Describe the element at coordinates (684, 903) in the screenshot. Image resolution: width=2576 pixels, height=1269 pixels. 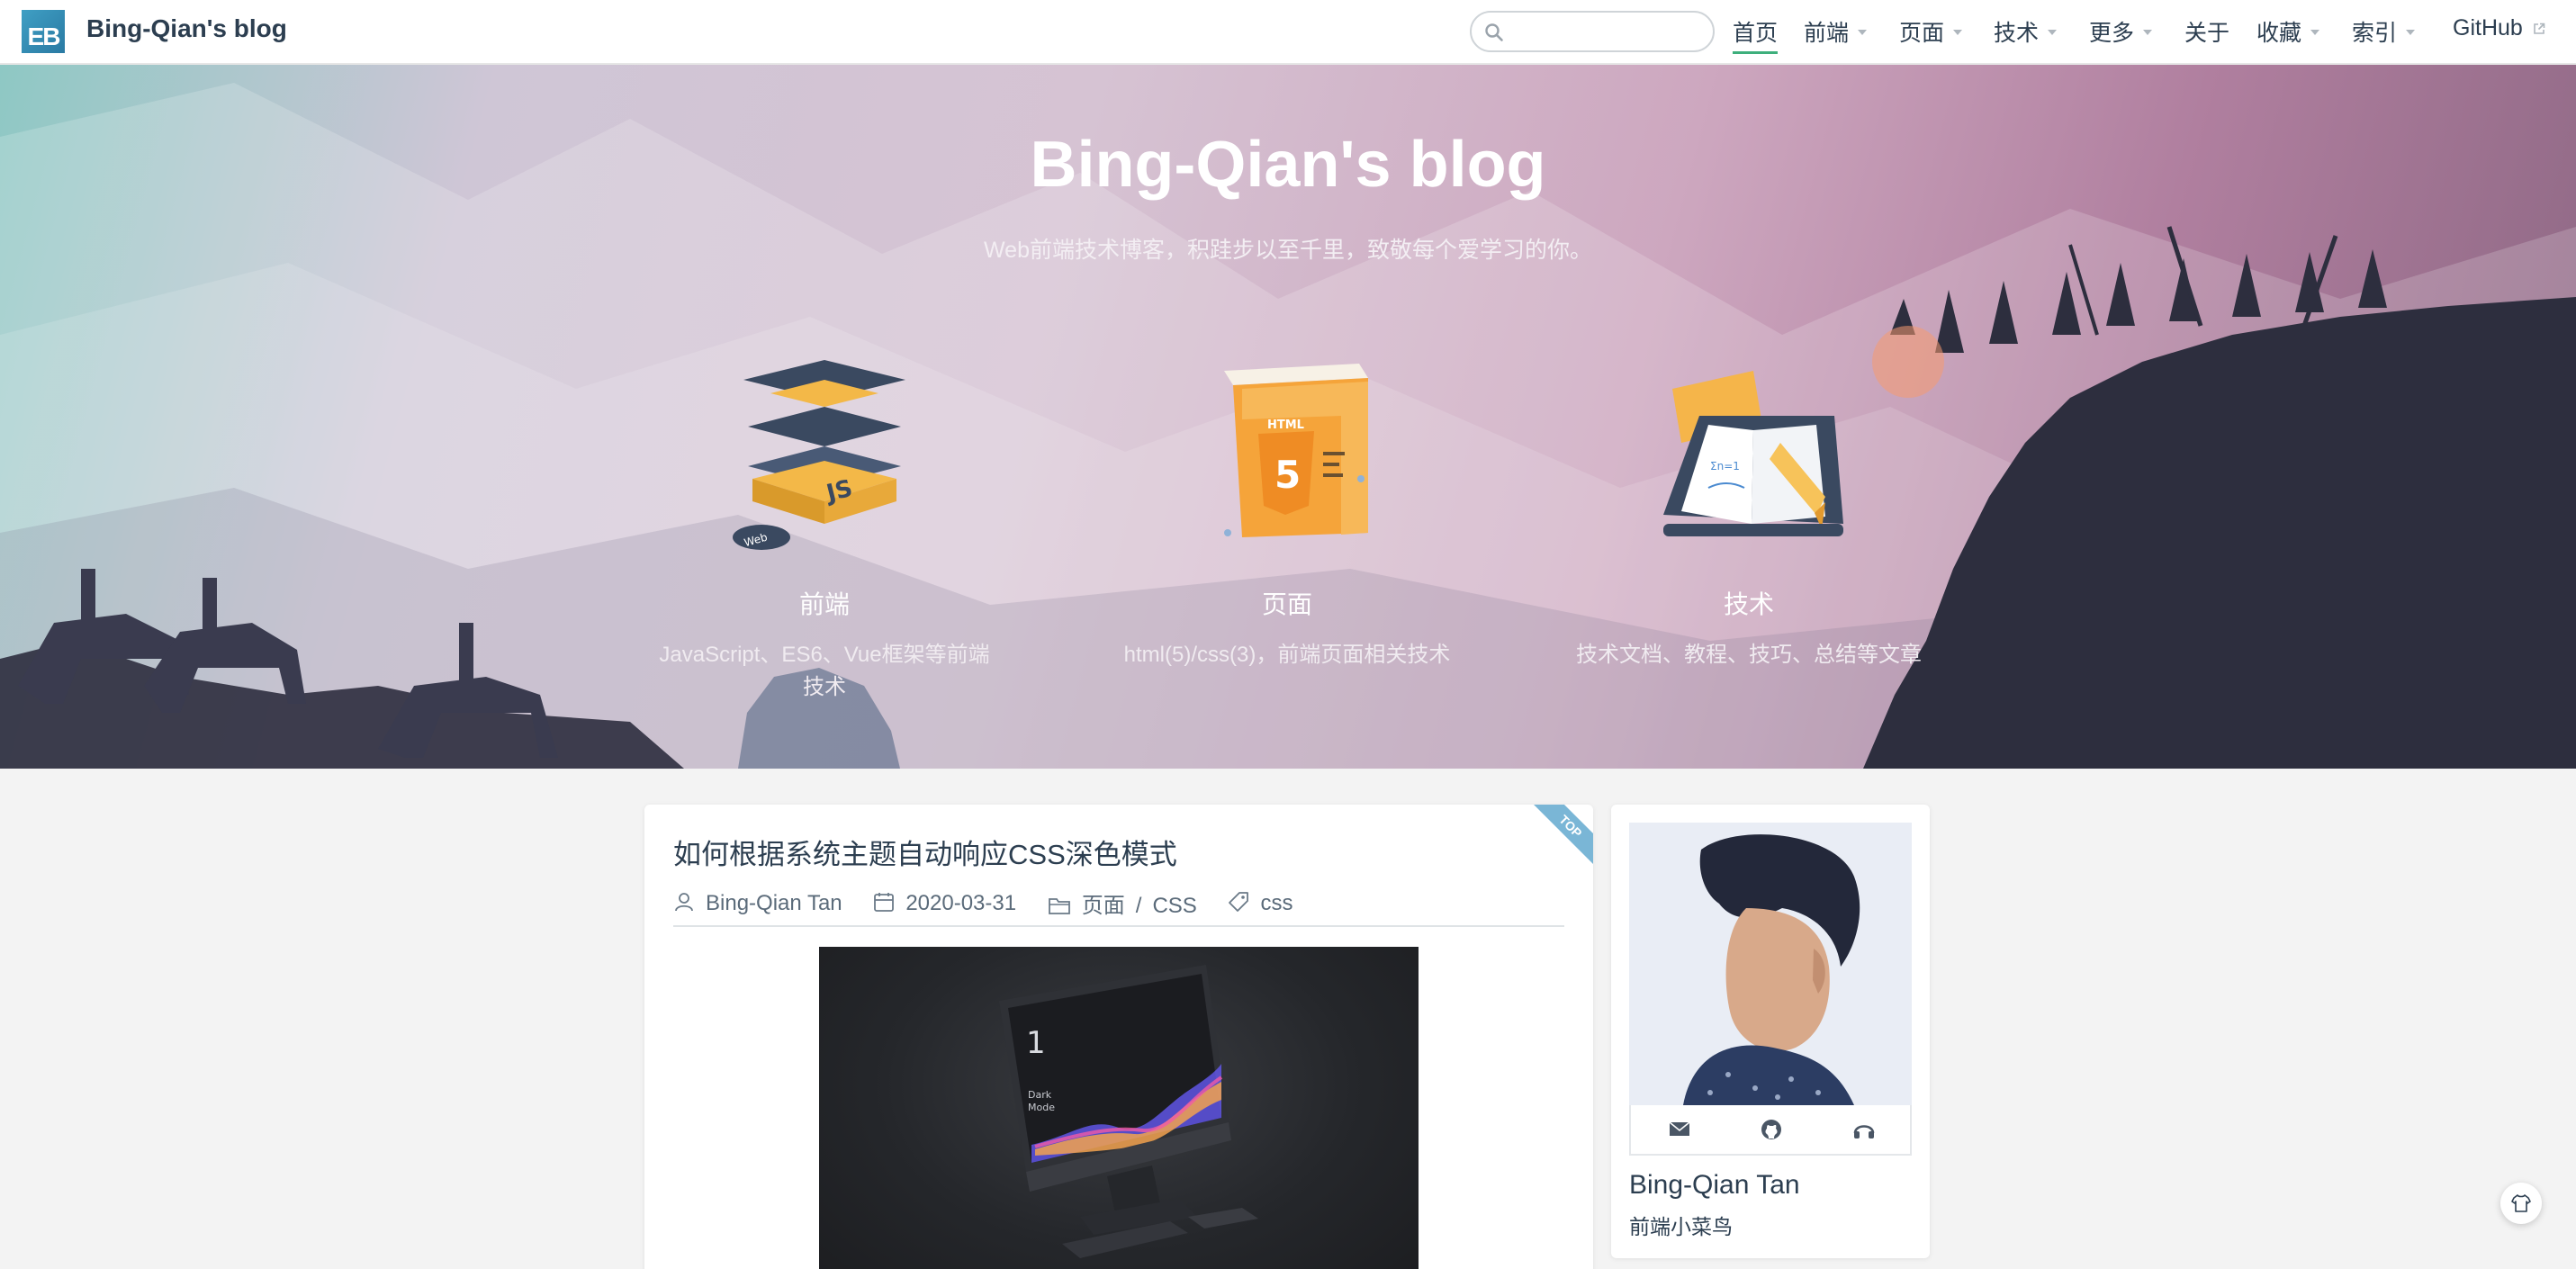
I see `user-icon` at that location.